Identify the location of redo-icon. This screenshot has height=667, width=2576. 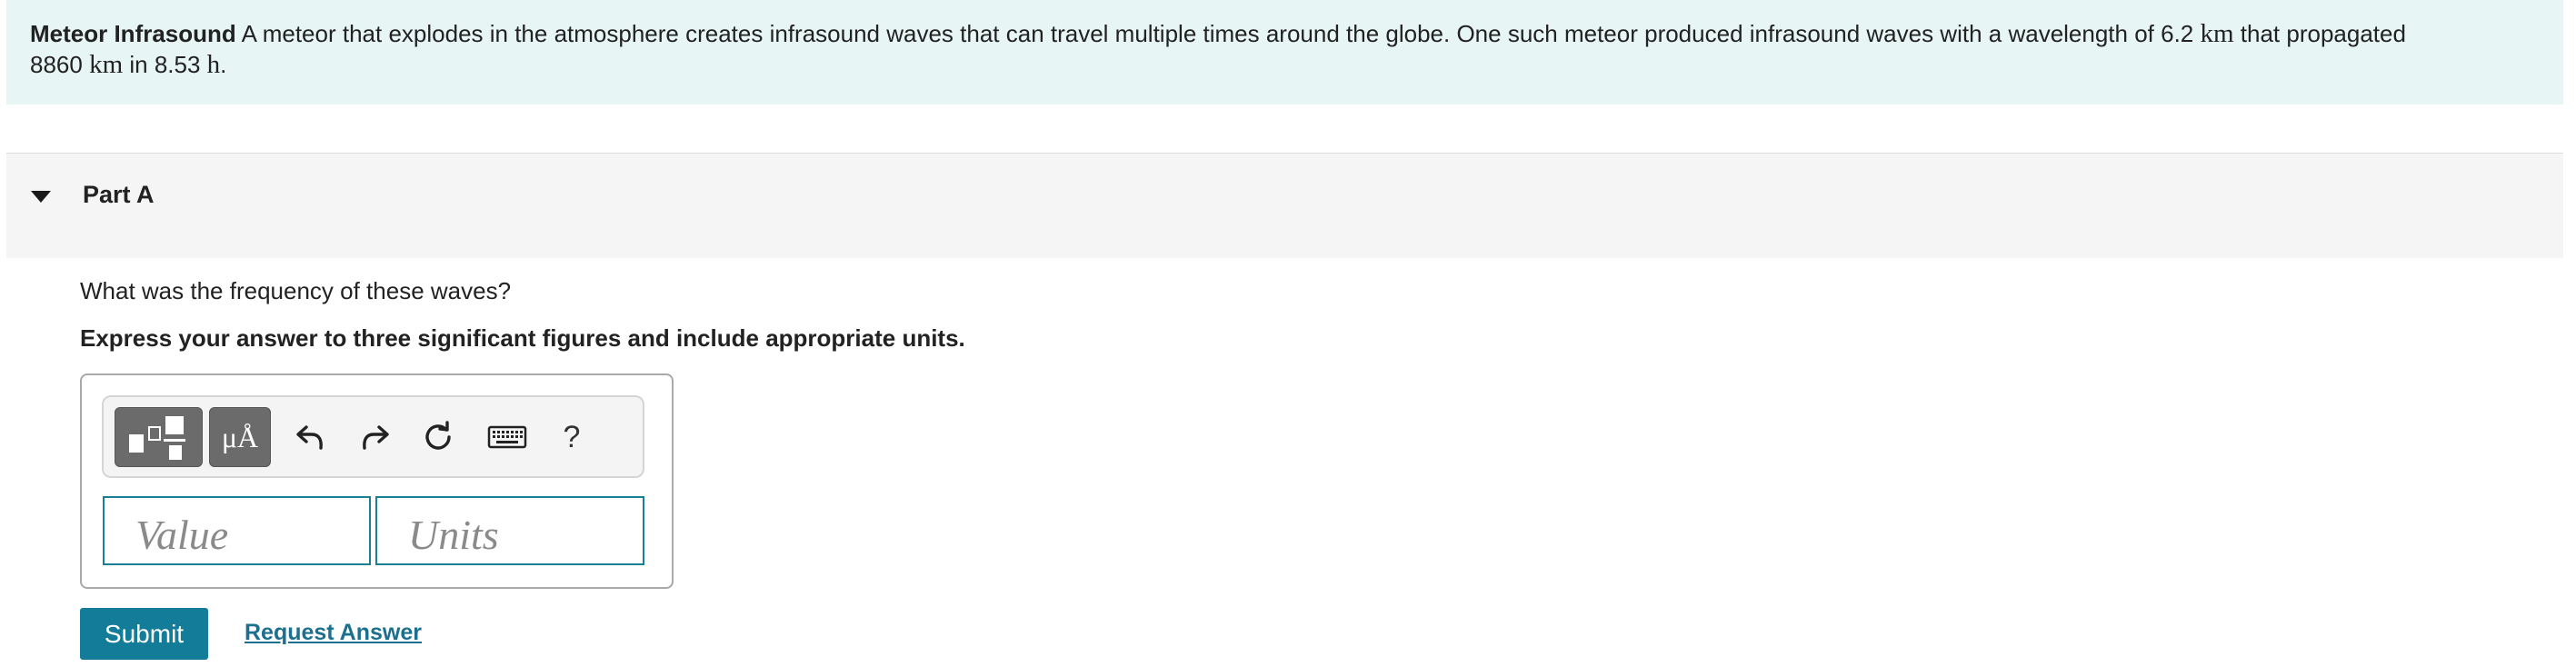
(376, 437).